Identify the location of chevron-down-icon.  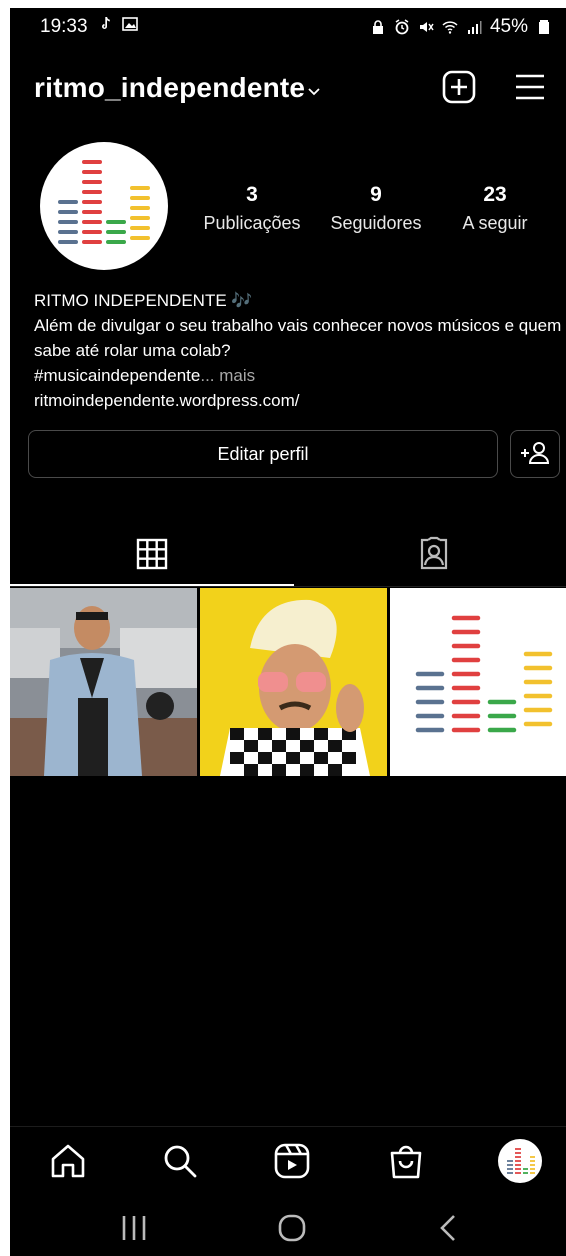
(314, 92).